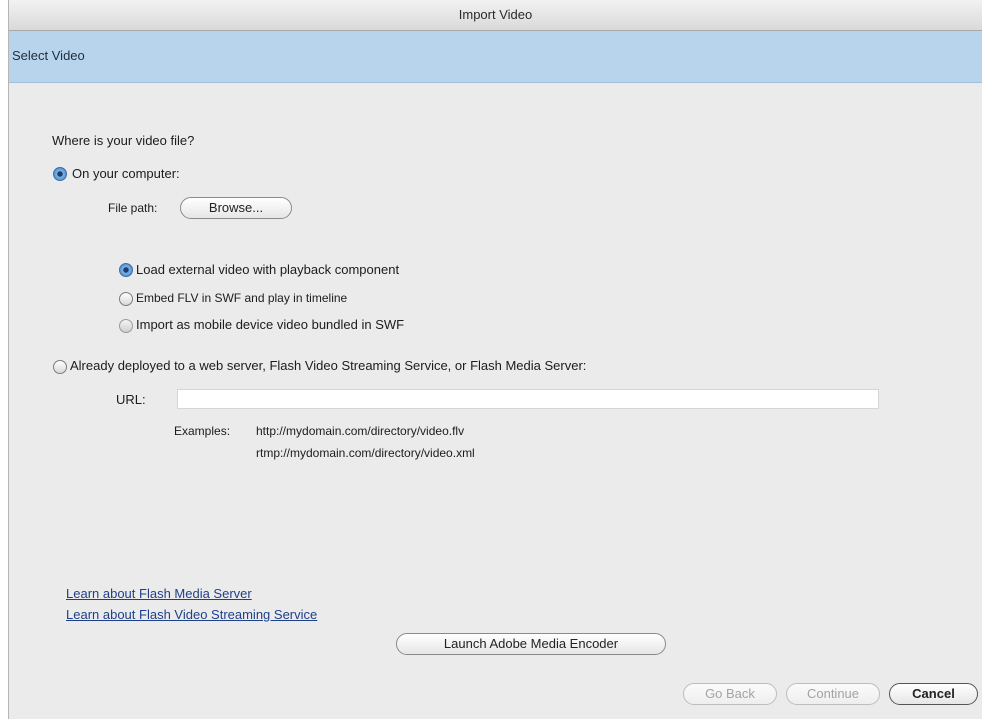 The height and width of the screenshot is (719, 982). Describe the element at coordinates (126, 299) in the screenshot. I see `sub-option-radio-embed-flv` at that location.